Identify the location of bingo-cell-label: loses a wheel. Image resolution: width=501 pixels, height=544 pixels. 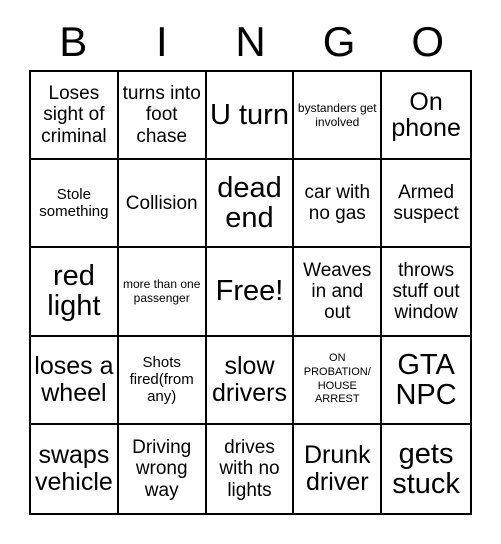
(74, 379).